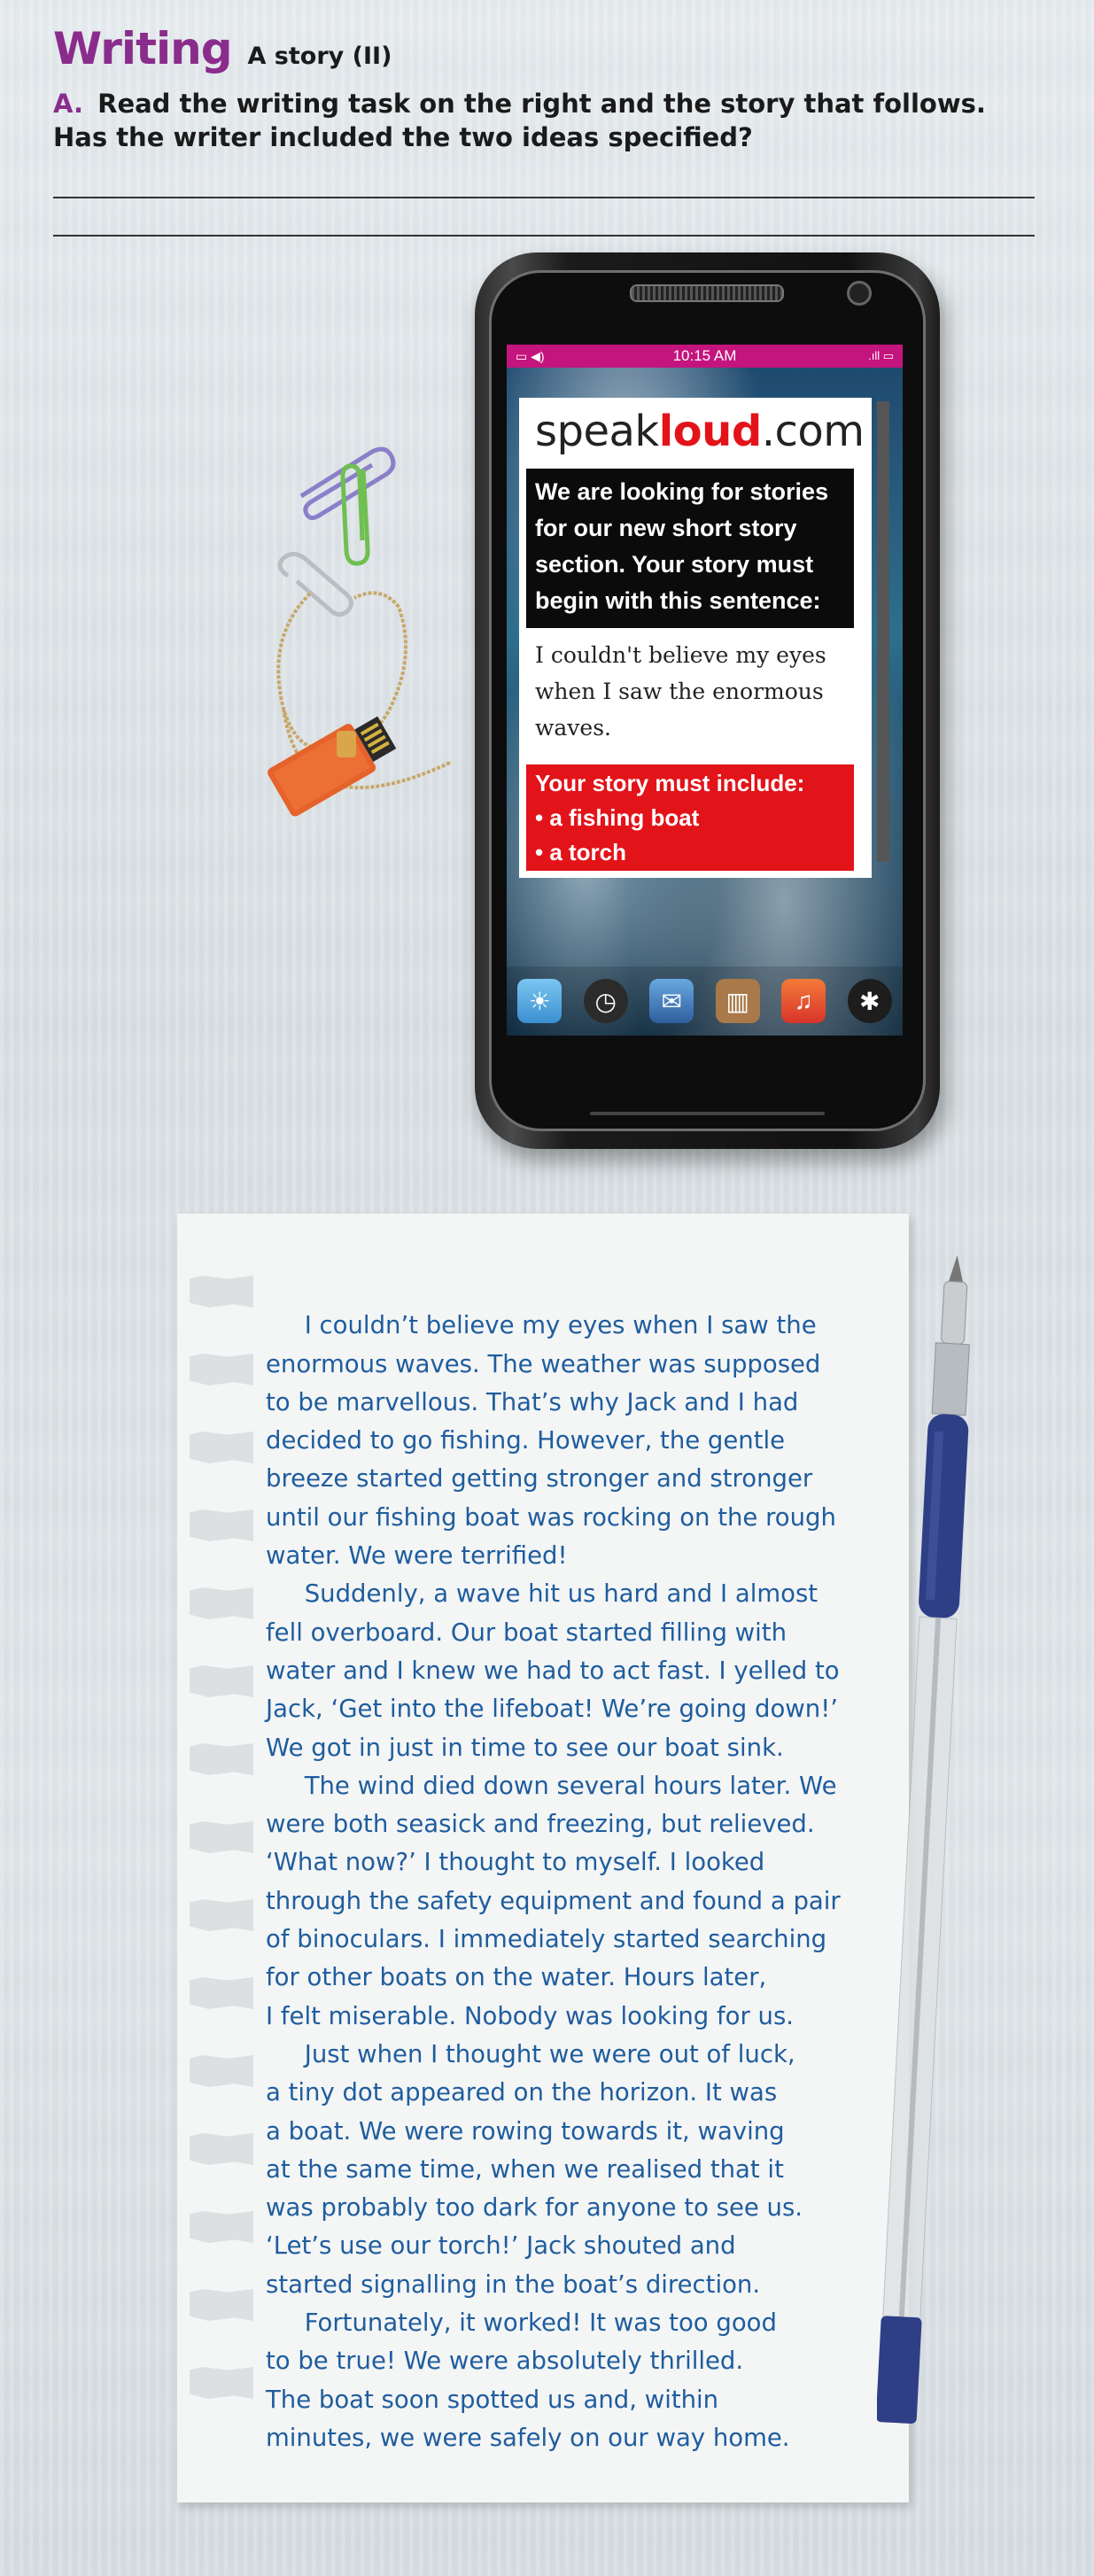 The image size is (1094, 2576). Describe the element at coordinates (675, 564) in the screenshot. I see `brief-line: section. Your story must` at that location.